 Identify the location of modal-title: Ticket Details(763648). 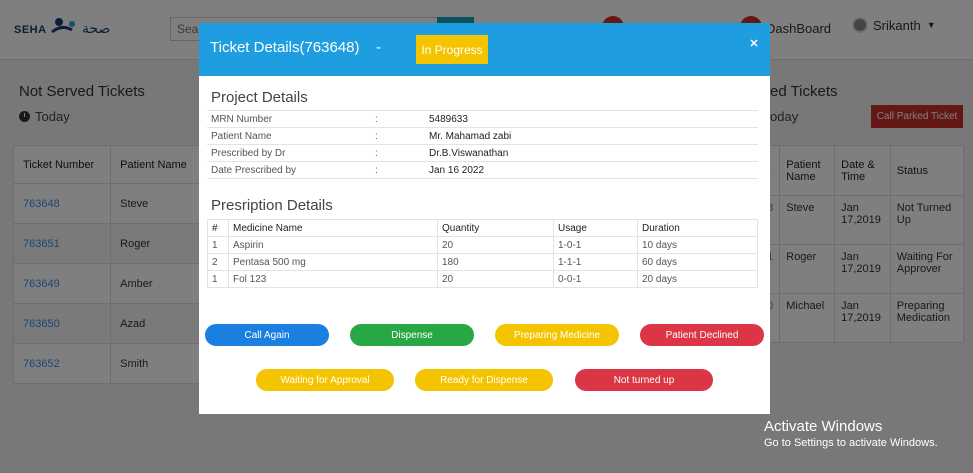
(285, 47).